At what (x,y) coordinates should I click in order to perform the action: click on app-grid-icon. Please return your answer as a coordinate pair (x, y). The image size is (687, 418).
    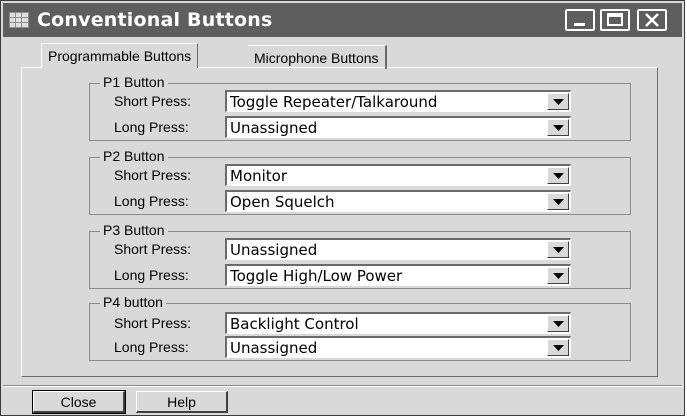
    Looking at the image, I should click on (19, 20).